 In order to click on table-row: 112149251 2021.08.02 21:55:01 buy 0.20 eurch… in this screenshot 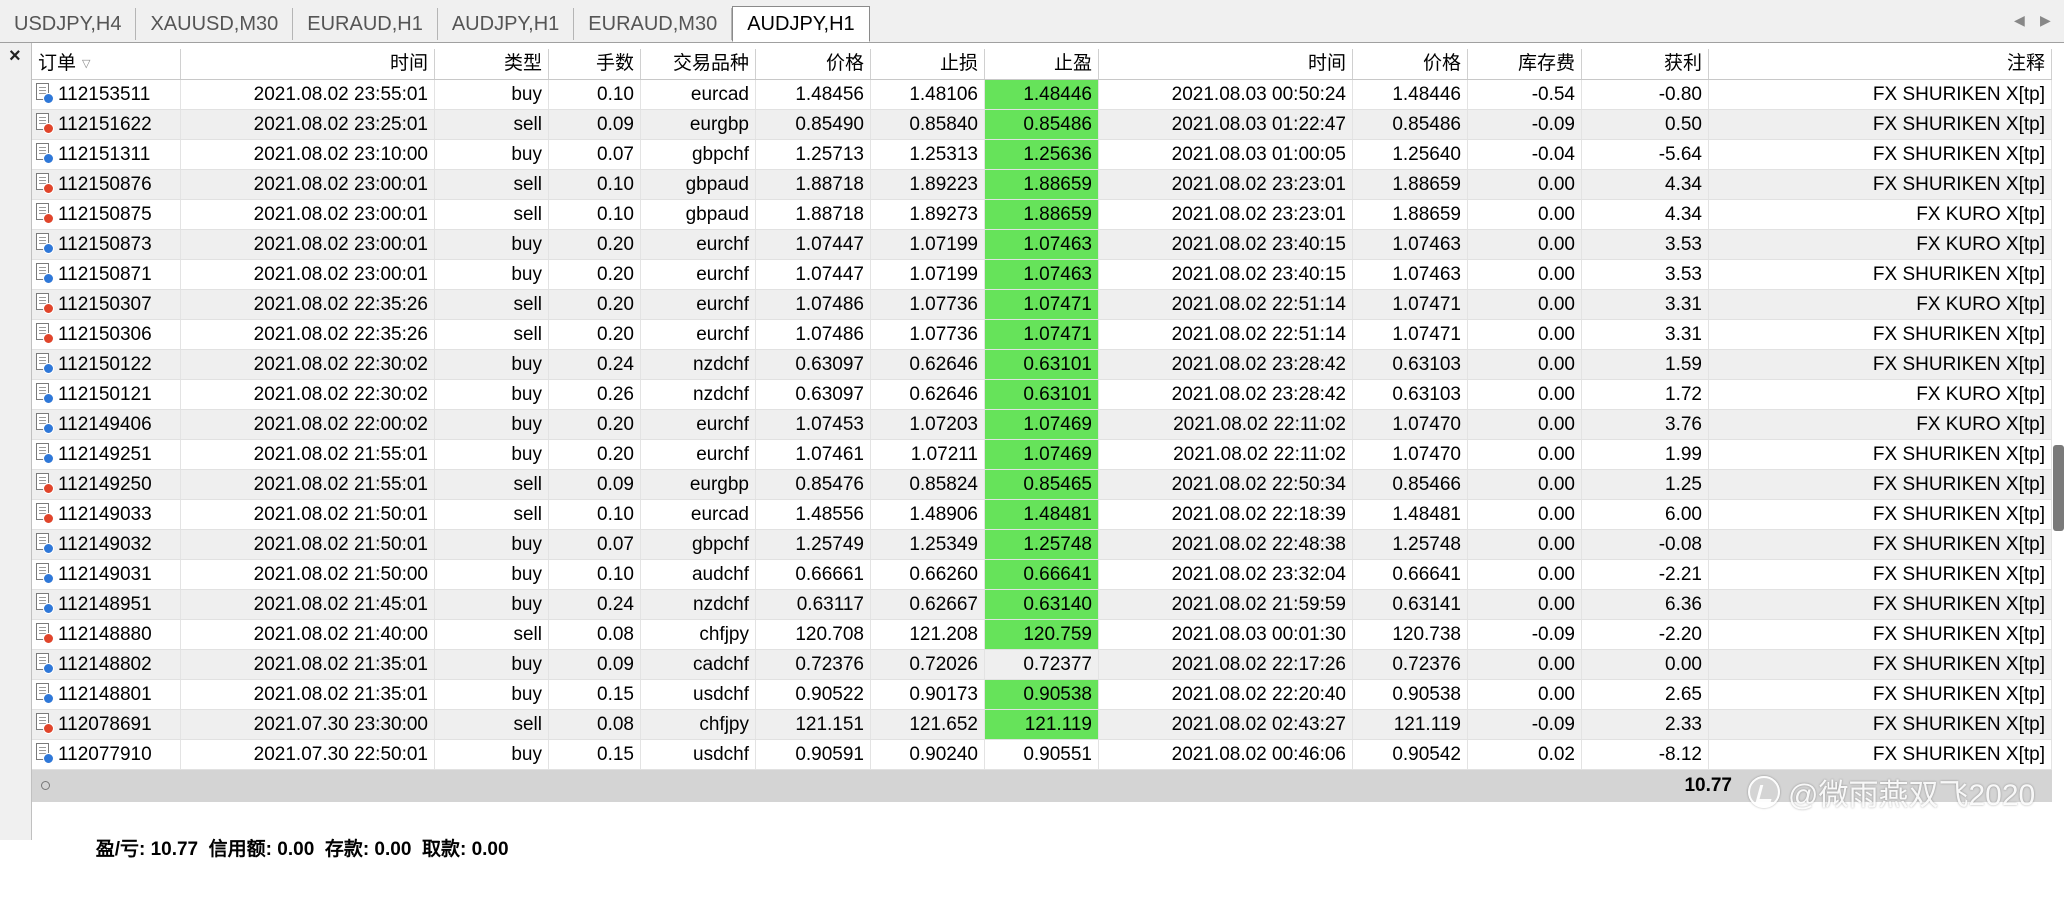, I will do `click(1042, 455)`.